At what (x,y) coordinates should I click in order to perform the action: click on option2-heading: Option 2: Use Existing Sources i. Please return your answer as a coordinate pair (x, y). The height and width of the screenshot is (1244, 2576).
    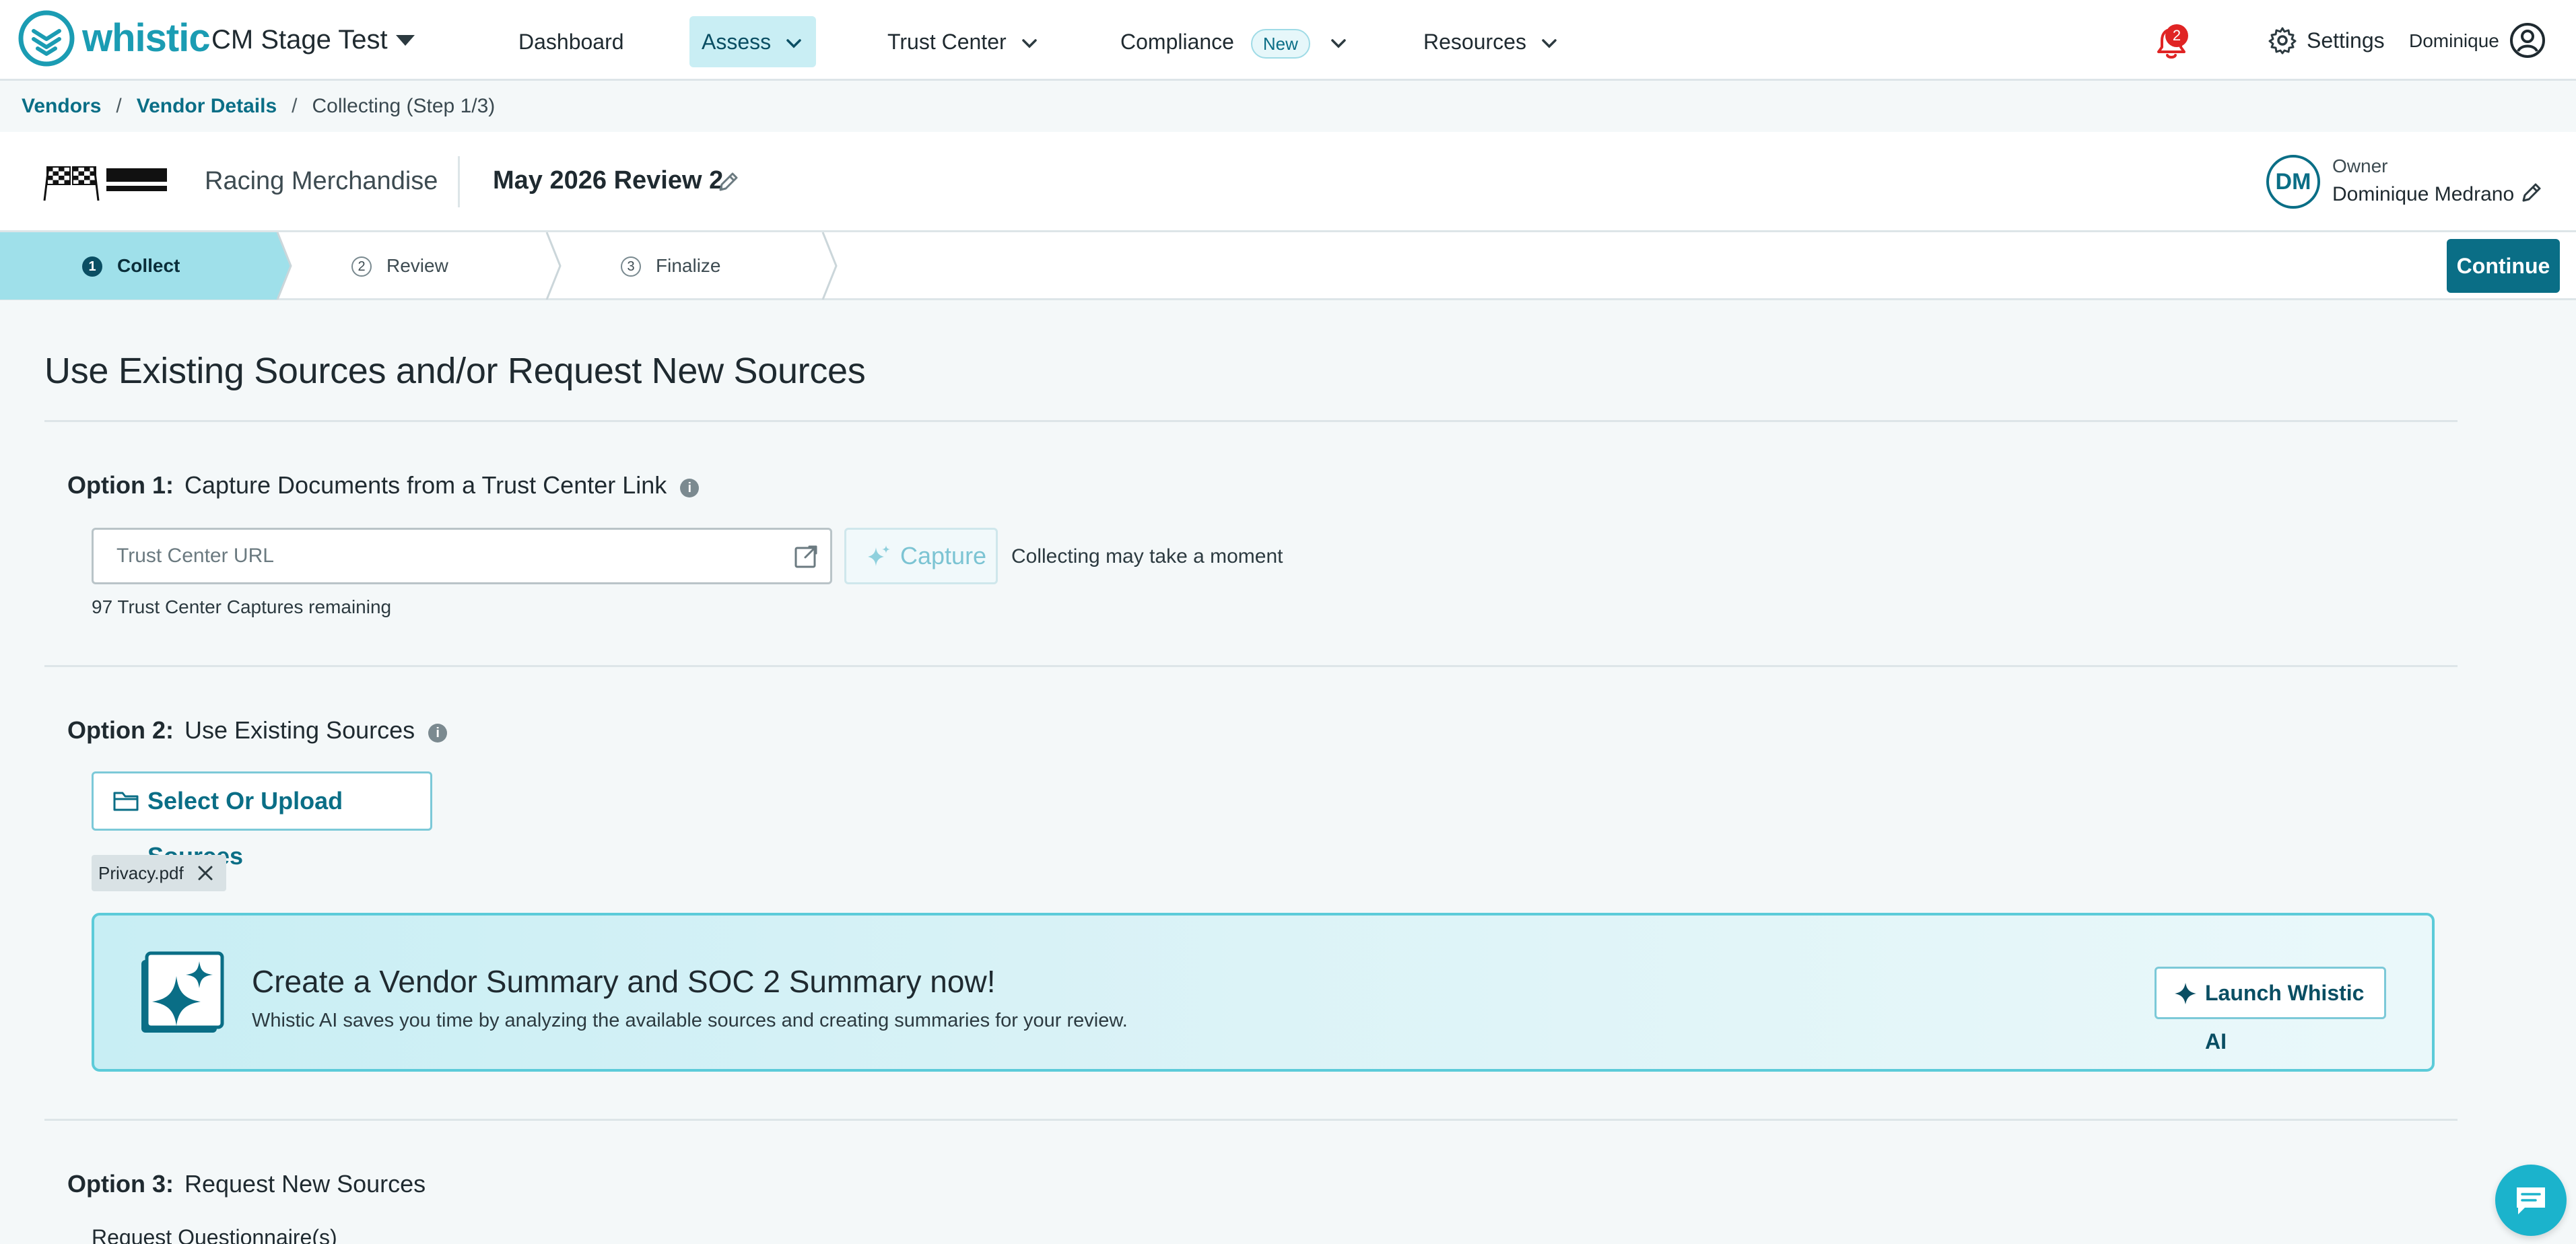
    Looking at the image, I should click on (257, 730).